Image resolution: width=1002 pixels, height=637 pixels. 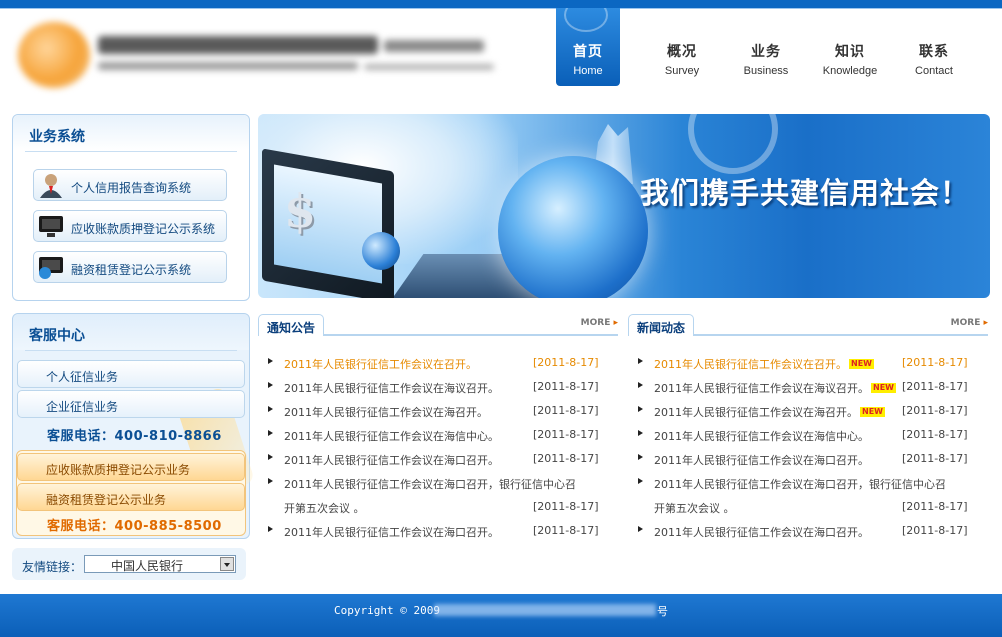 I want to click on svc-leasing-button: 融资租赁登记公示业务, so click(x=131, y=497).